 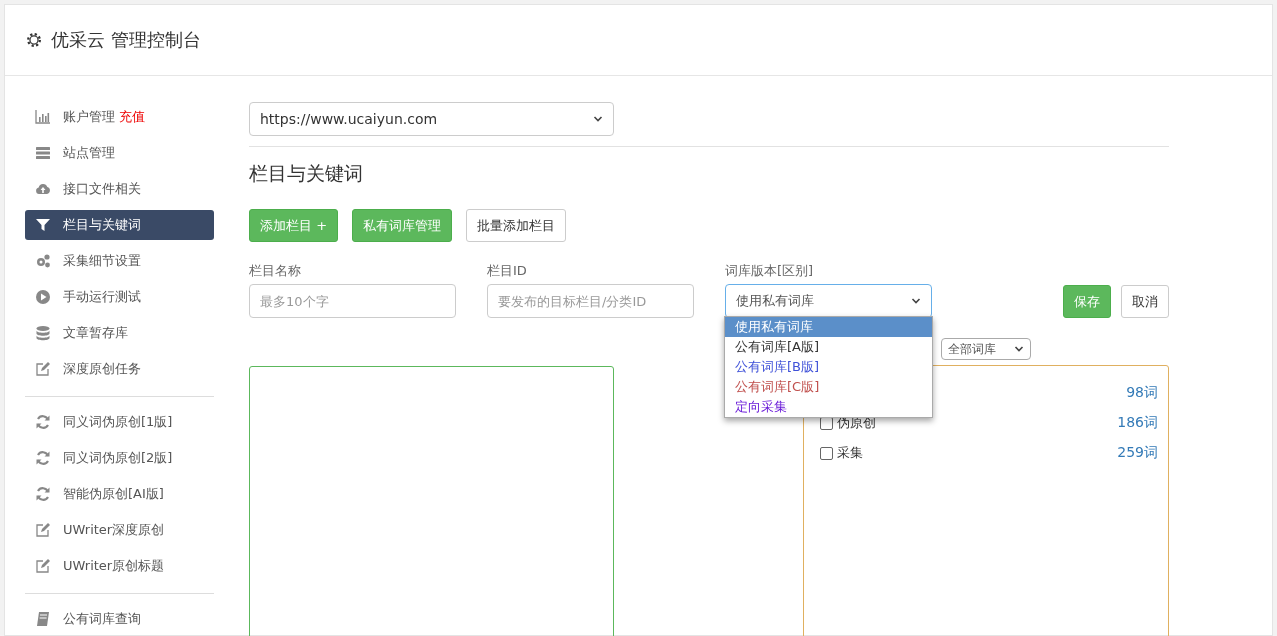 What do you see at coordinates (119, 261) in the screenshot?
I see `sidebar-item: 采集细节设置` at bounding box center [119, 261].